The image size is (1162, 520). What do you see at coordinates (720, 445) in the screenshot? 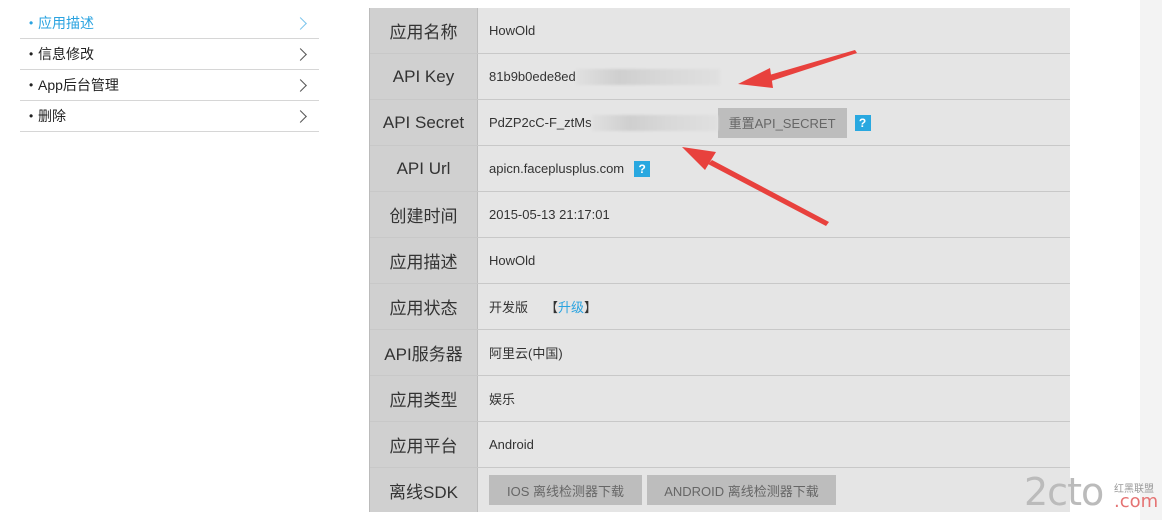
I see `row-app-platform: 应用平台 Android` at bounding box center [720, 445].